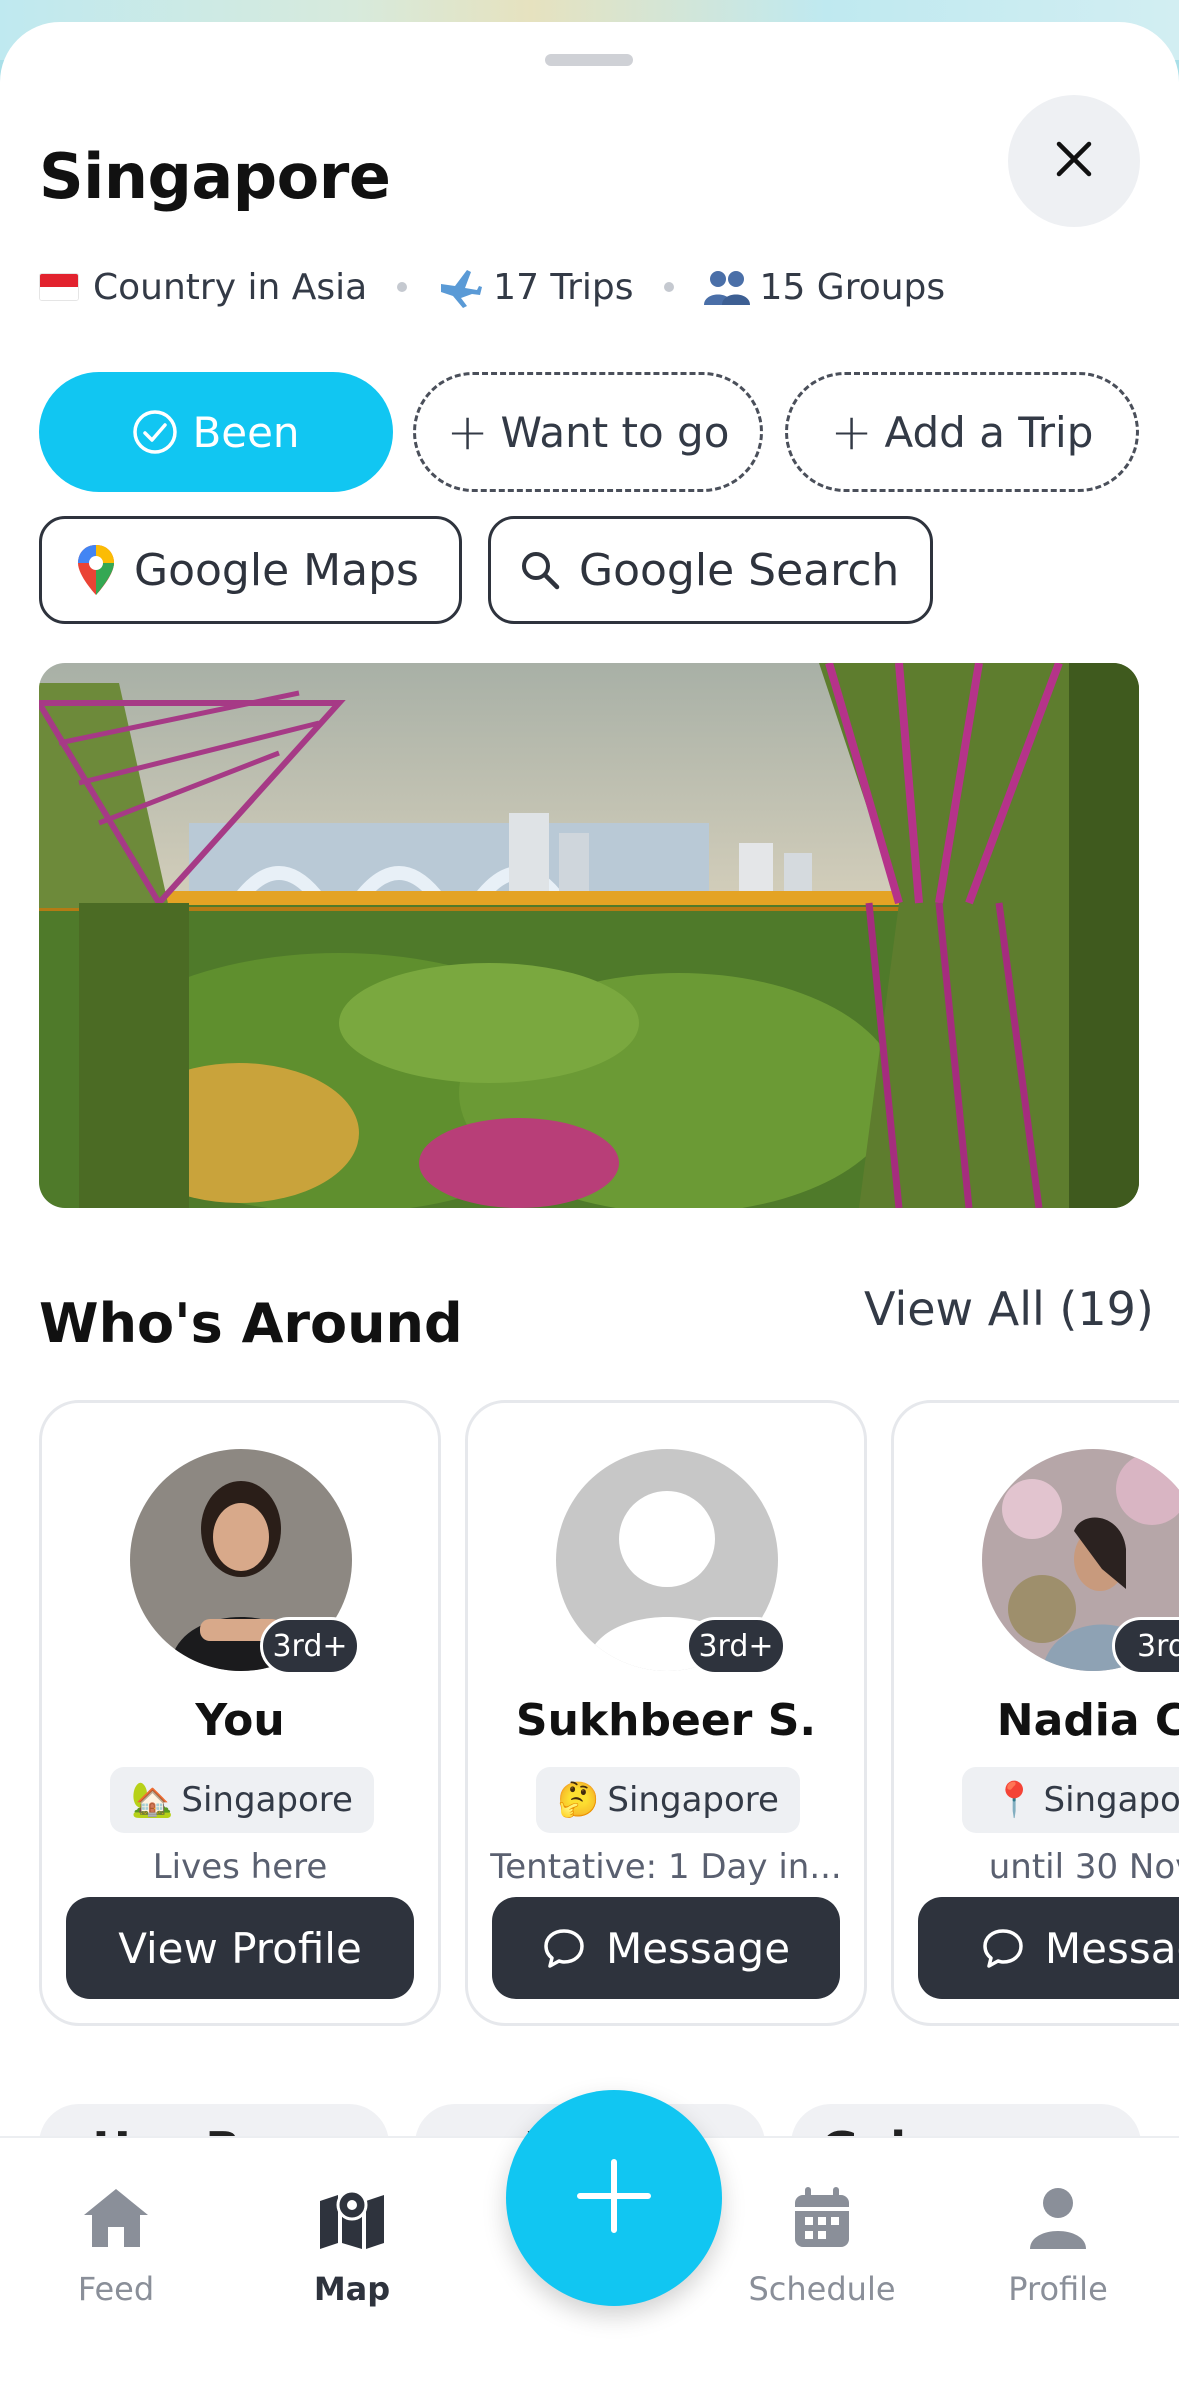 The width and height of the screenshot is (1179, 2396). What do you see at coordinates (1014, 1800) in the screenshot?
I see `pin-icon: 📍` at bounding box center [1014, 1800].